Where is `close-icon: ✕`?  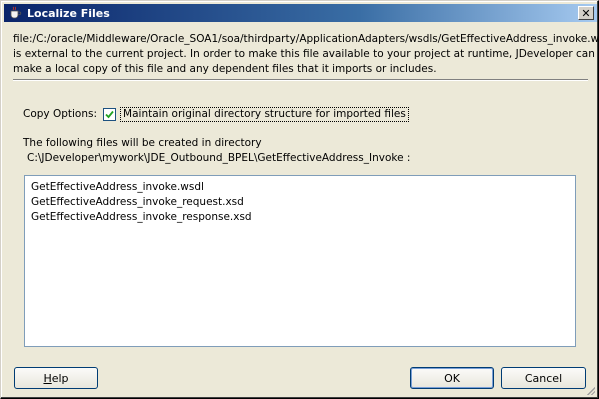 close-icon: ✕ is located at coordinates (586, 13).